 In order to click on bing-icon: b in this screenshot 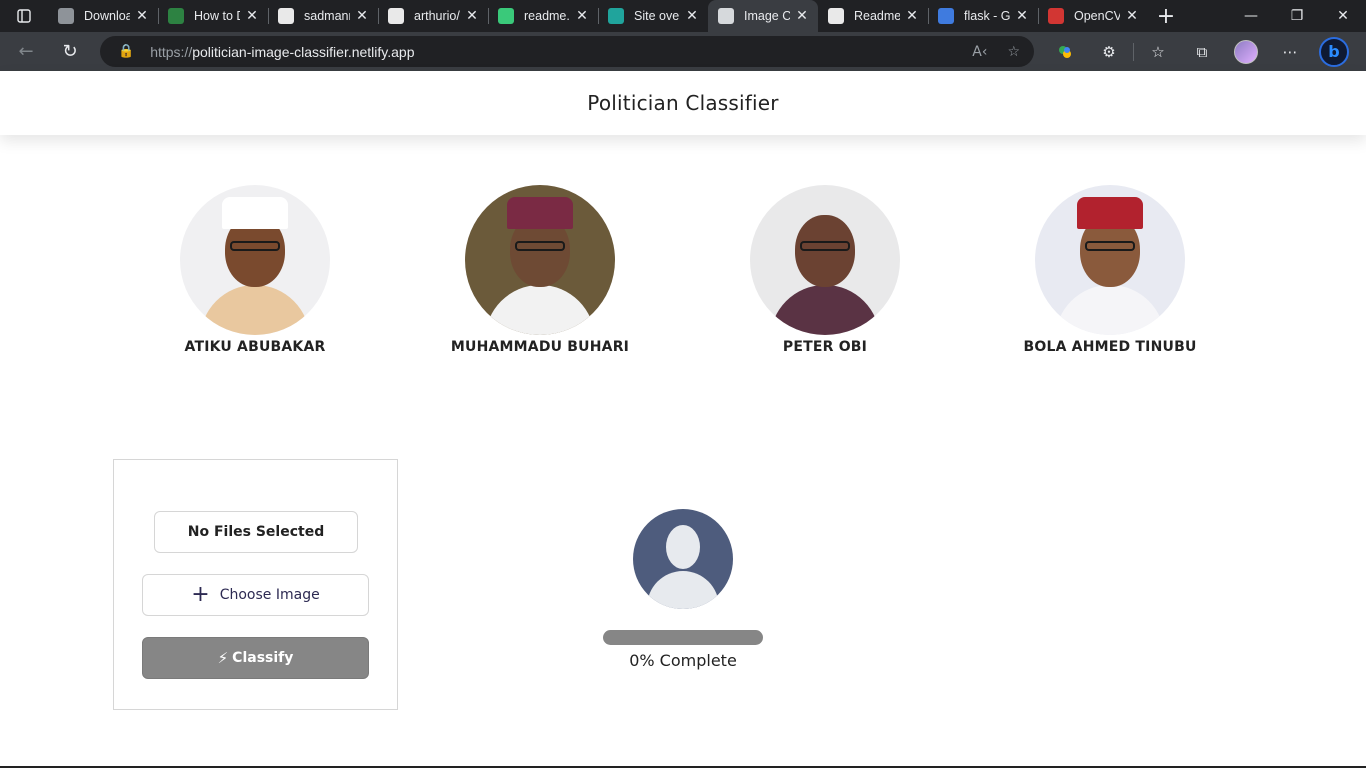, I will do `click(1334, 52)`.